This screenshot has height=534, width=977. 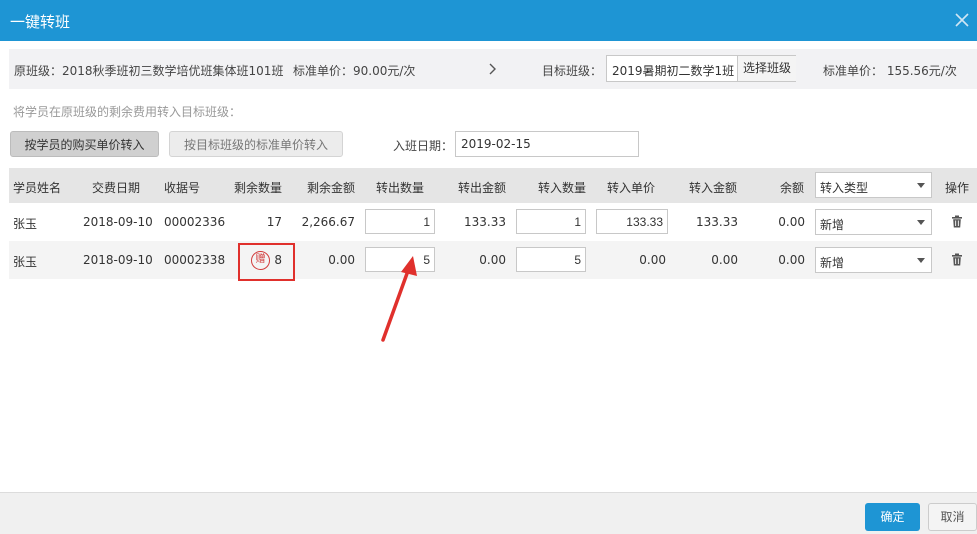 What do you see at coordinates (952, 517) in the screenshot?
I see `cancel-button: 取消` at bounding box center [952, 517].